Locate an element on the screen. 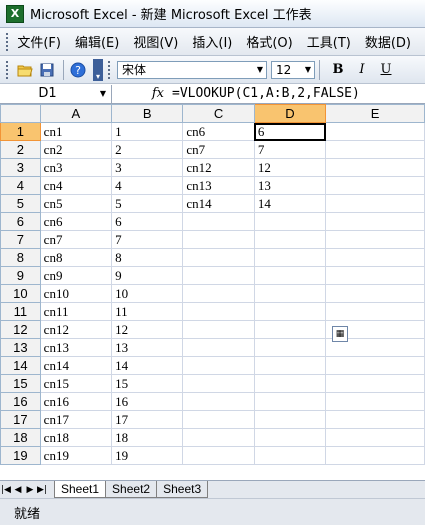  cell-a: cn8 is located at coordinates (76, 257).